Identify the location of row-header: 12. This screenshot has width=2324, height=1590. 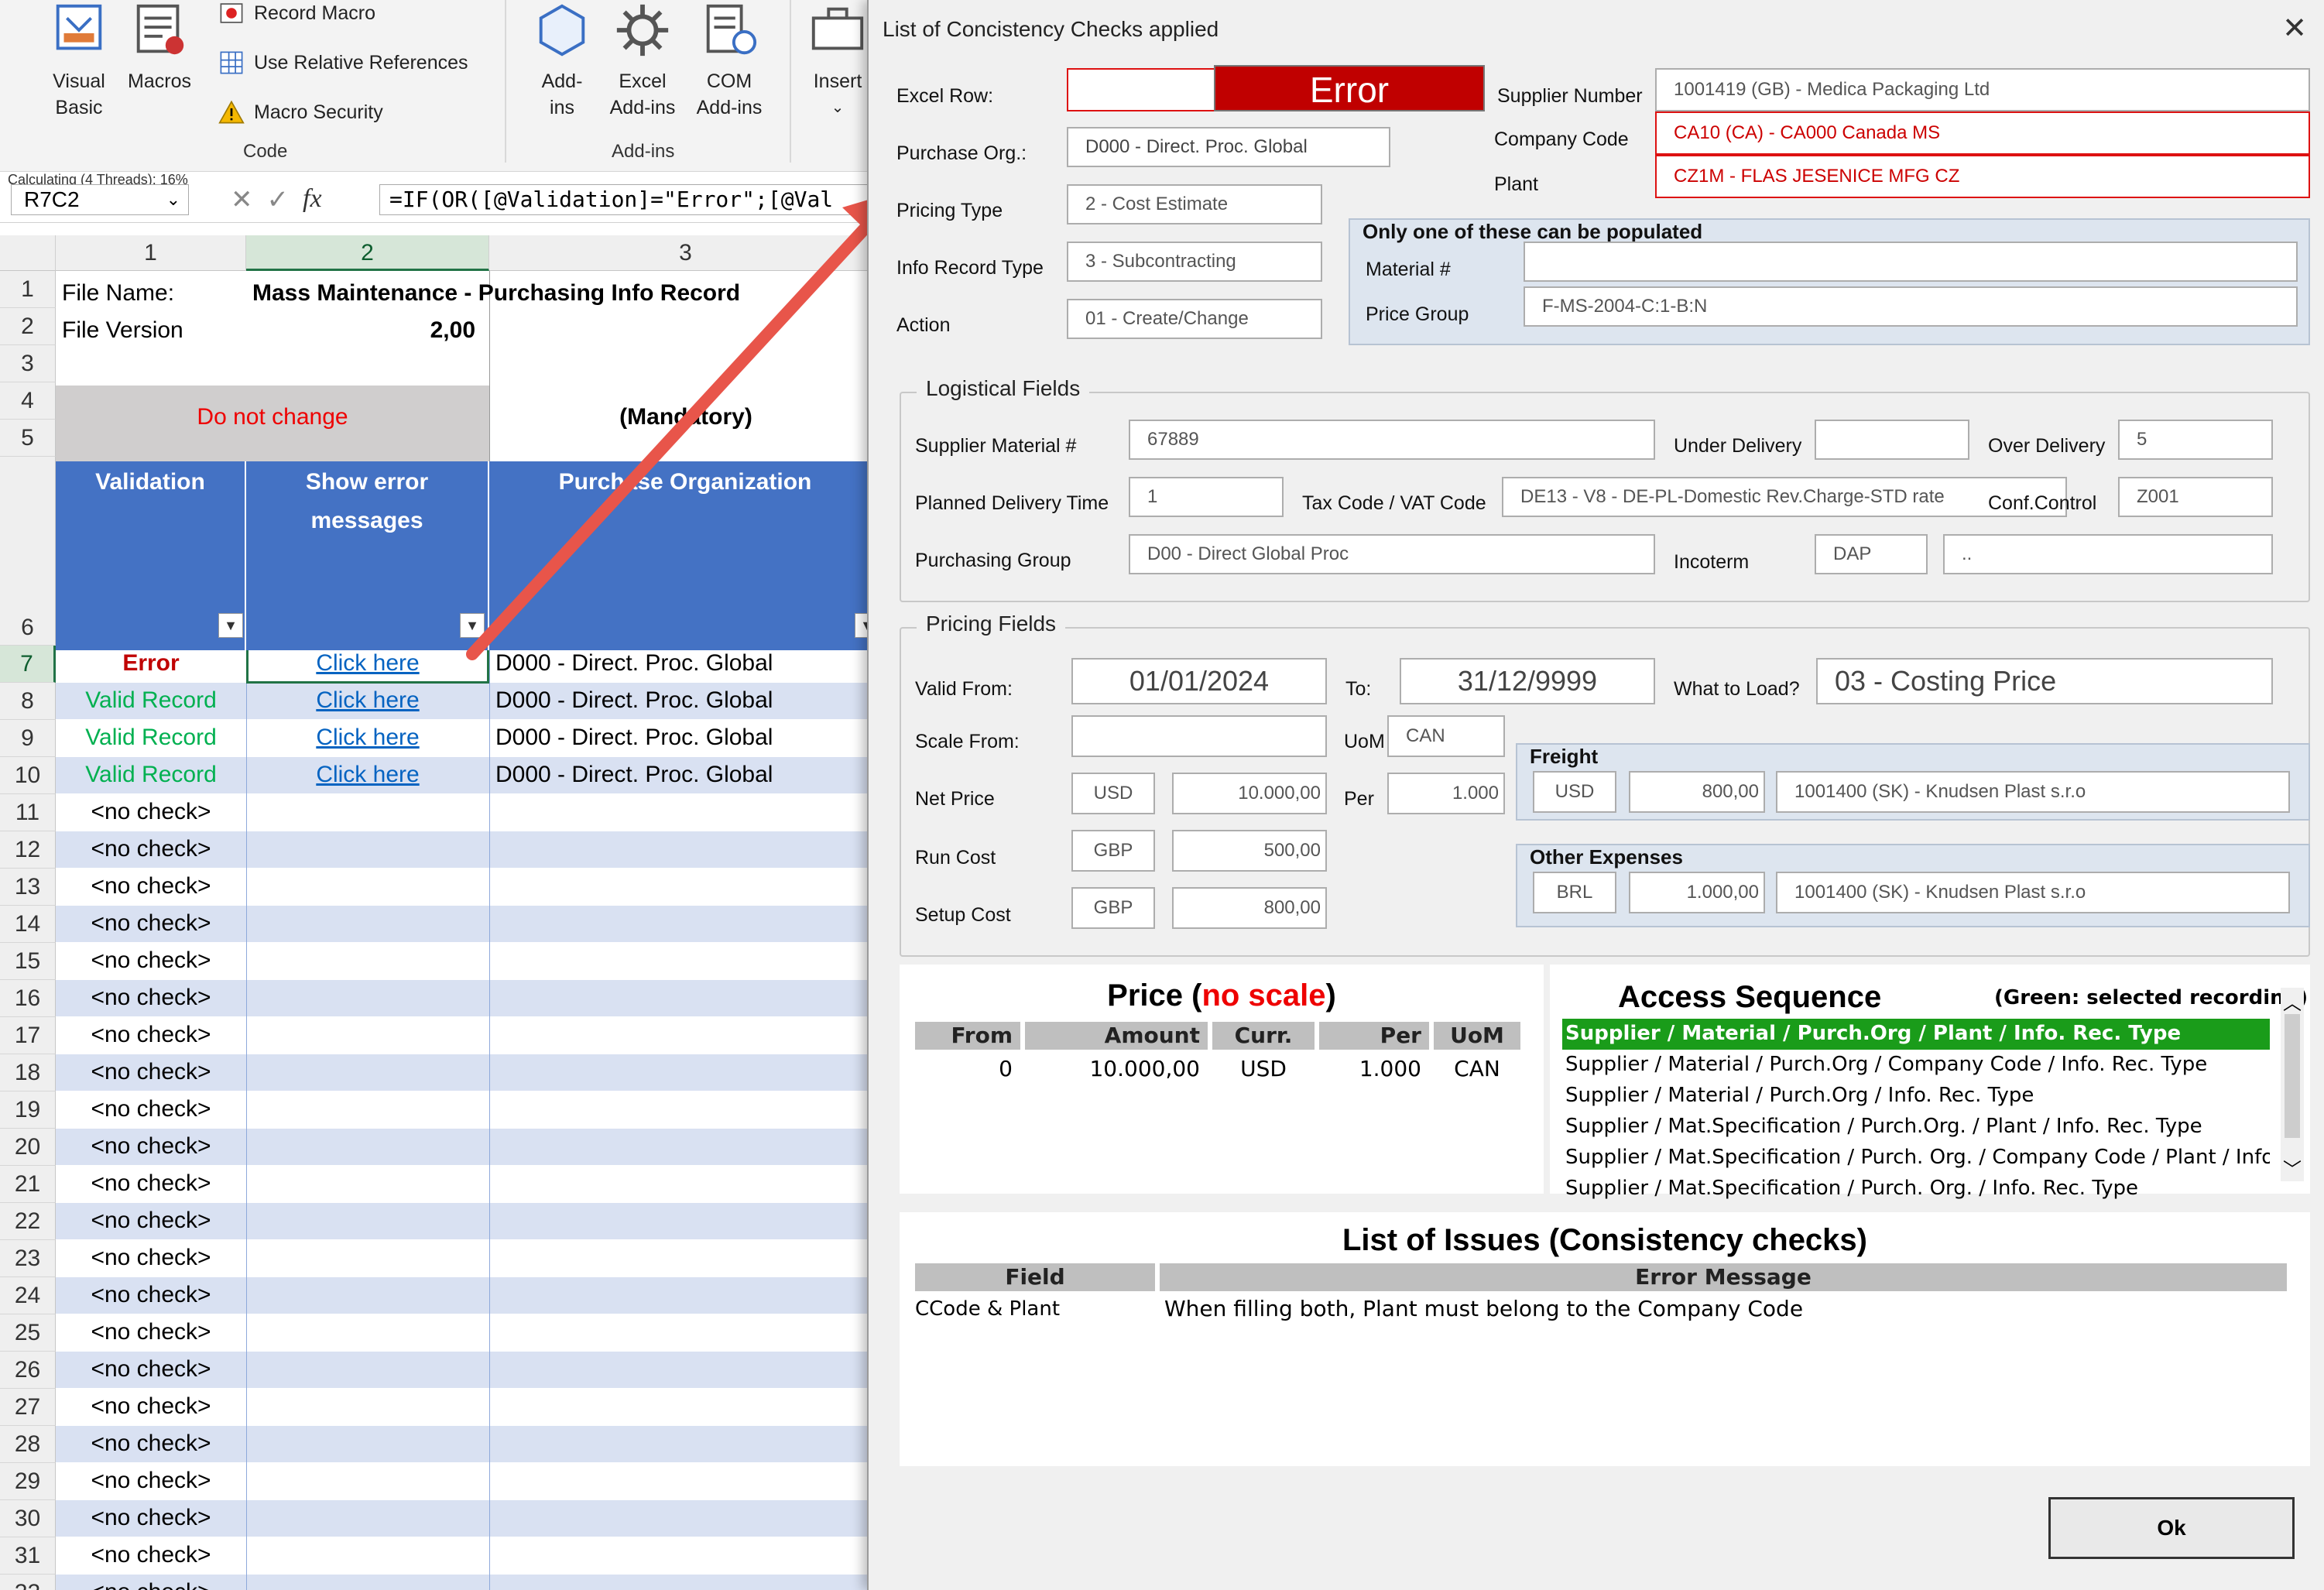
(28, 850).